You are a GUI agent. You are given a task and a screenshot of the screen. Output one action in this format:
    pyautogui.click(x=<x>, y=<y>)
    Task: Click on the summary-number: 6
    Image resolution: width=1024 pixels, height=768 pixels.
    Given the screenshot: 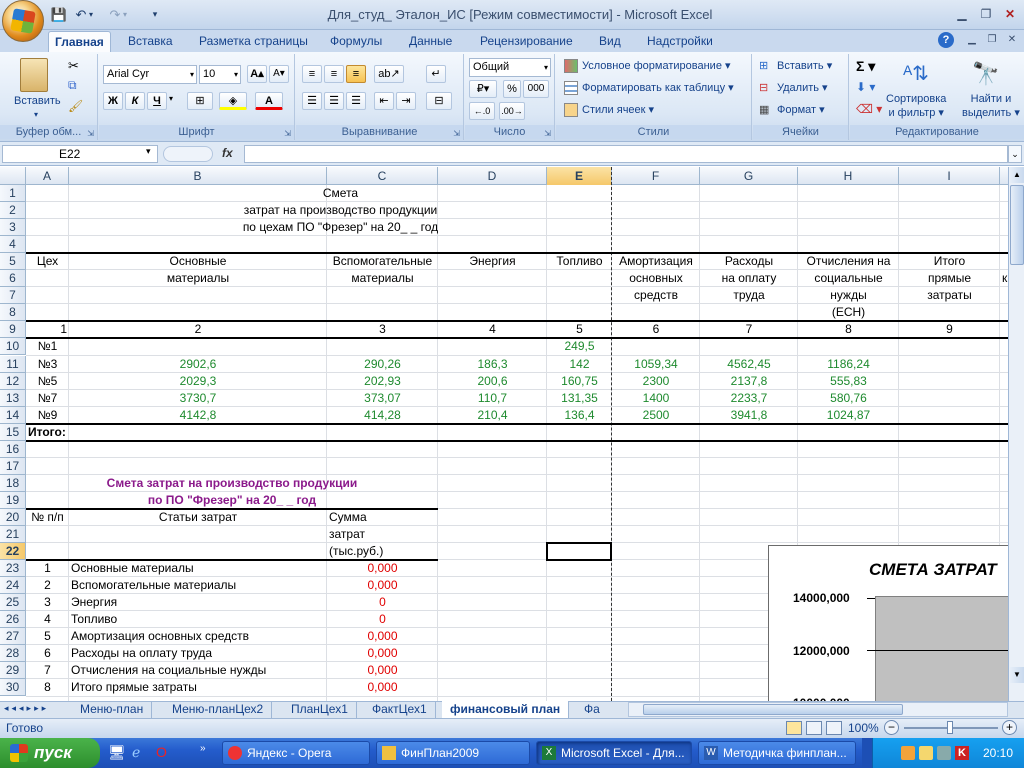 What is the action you would take?
    pyautogui.click(x=47, y=653)
    